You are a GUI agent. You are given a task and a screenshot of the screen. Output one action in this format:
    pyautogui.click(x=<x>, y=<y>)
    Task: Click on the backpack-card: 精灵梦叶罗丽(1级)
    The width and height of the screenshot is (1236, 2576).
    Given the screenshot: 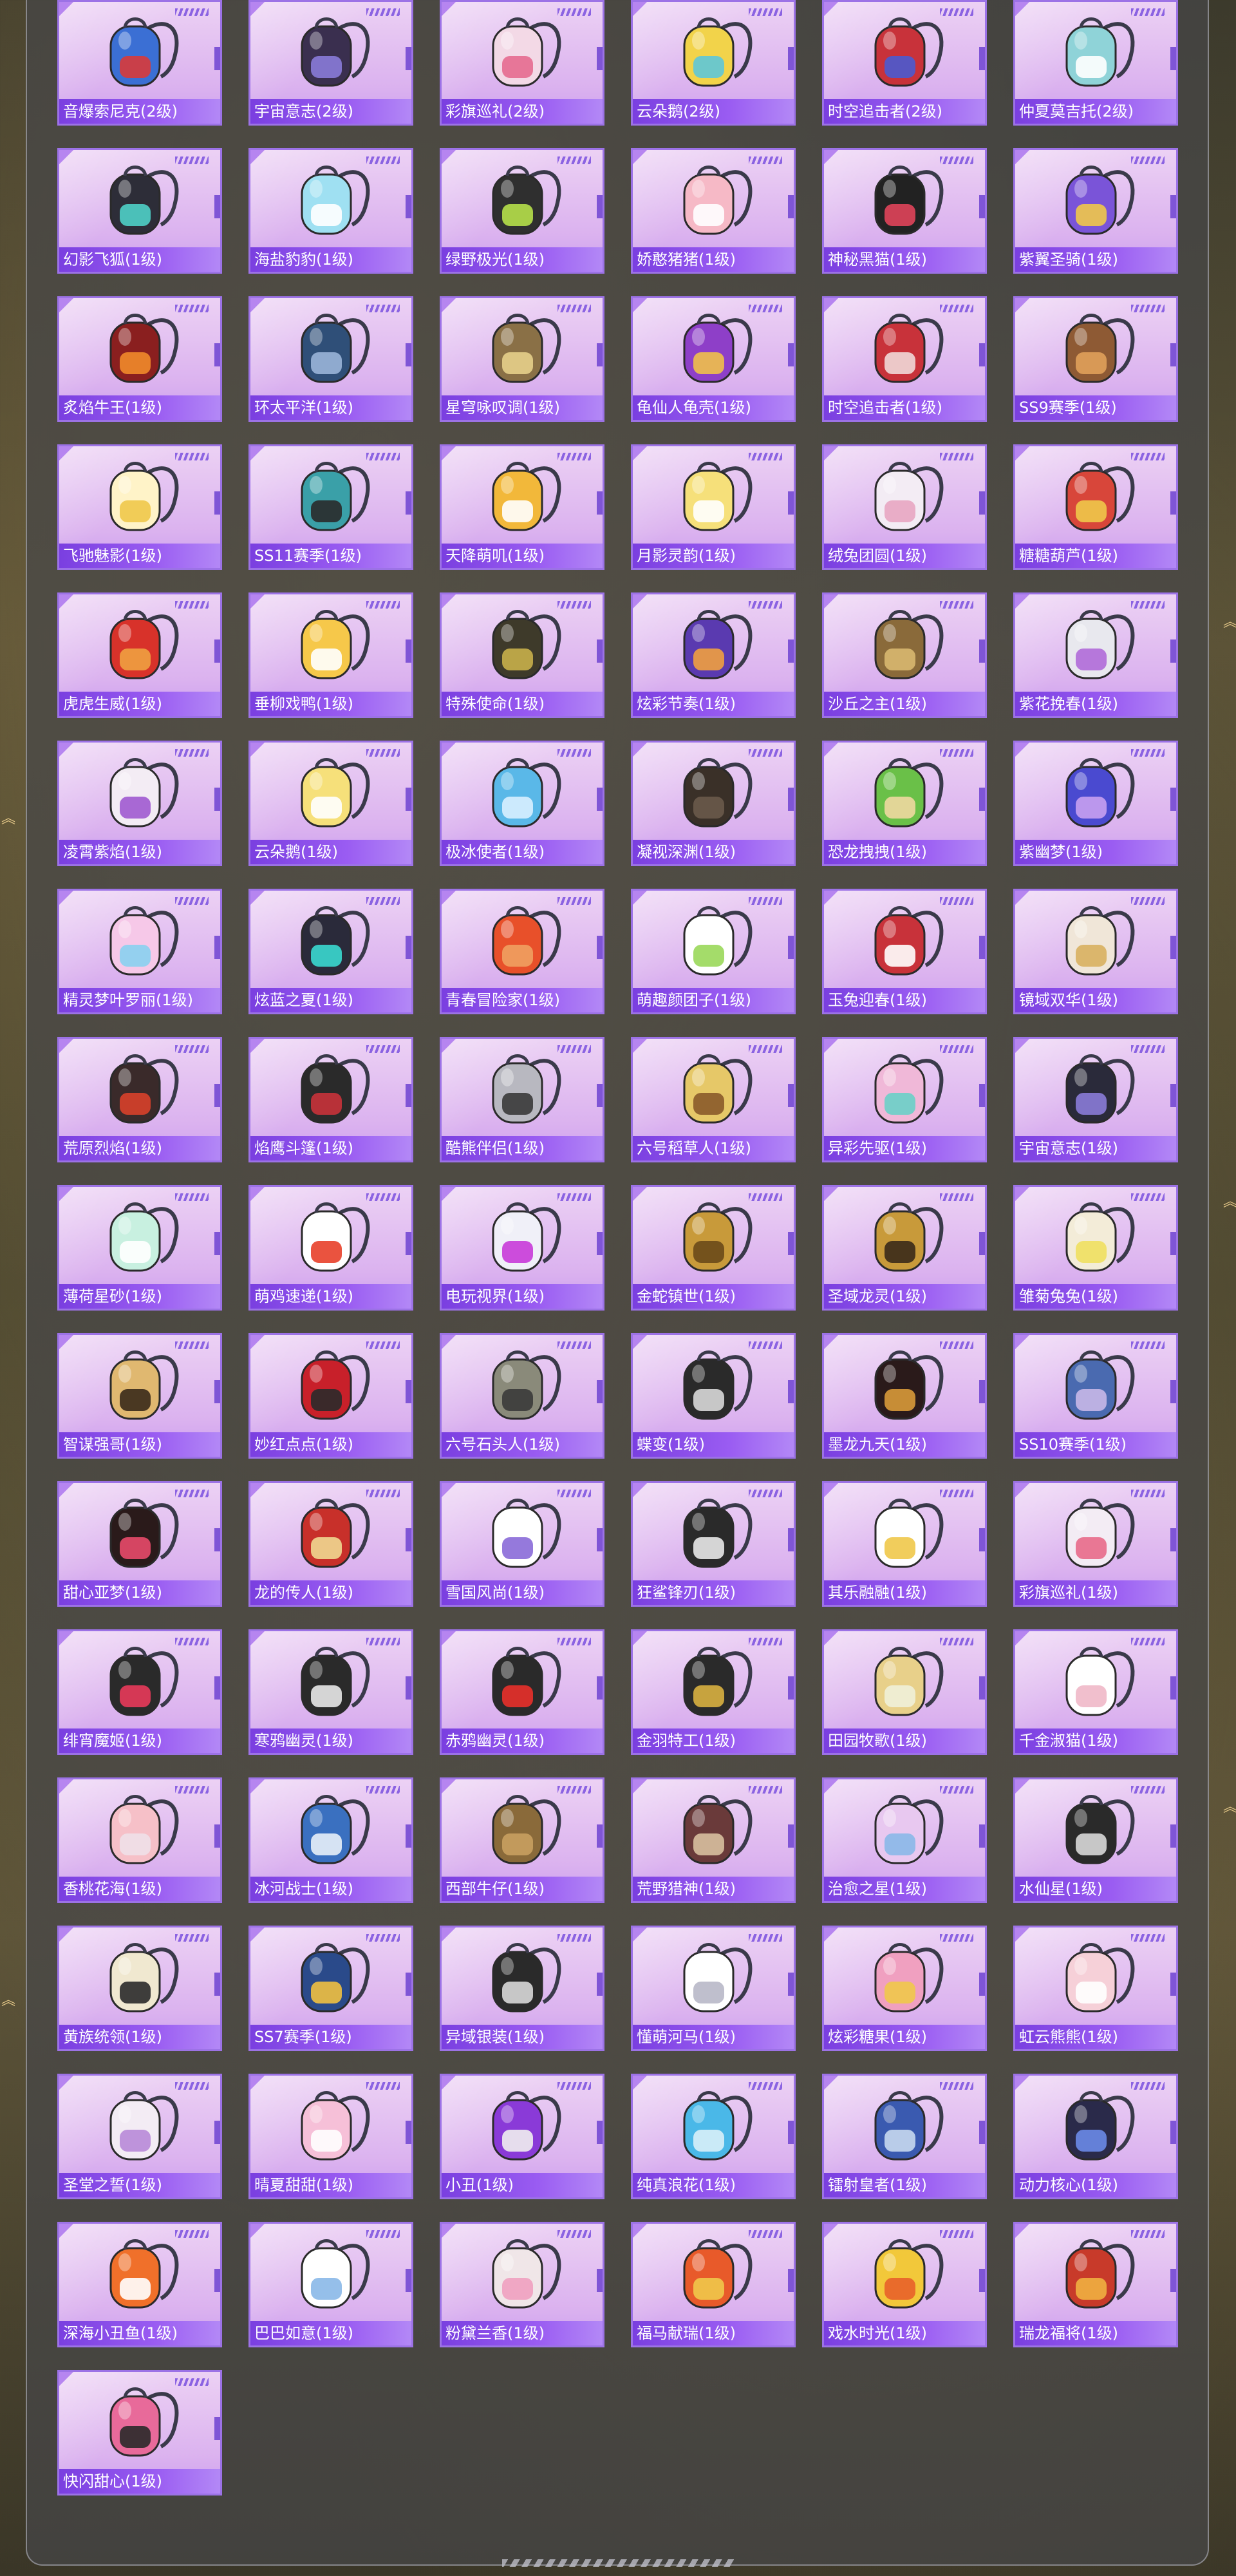 What is the action you would take?
    pyautogui.click(x=139, y=951)
    